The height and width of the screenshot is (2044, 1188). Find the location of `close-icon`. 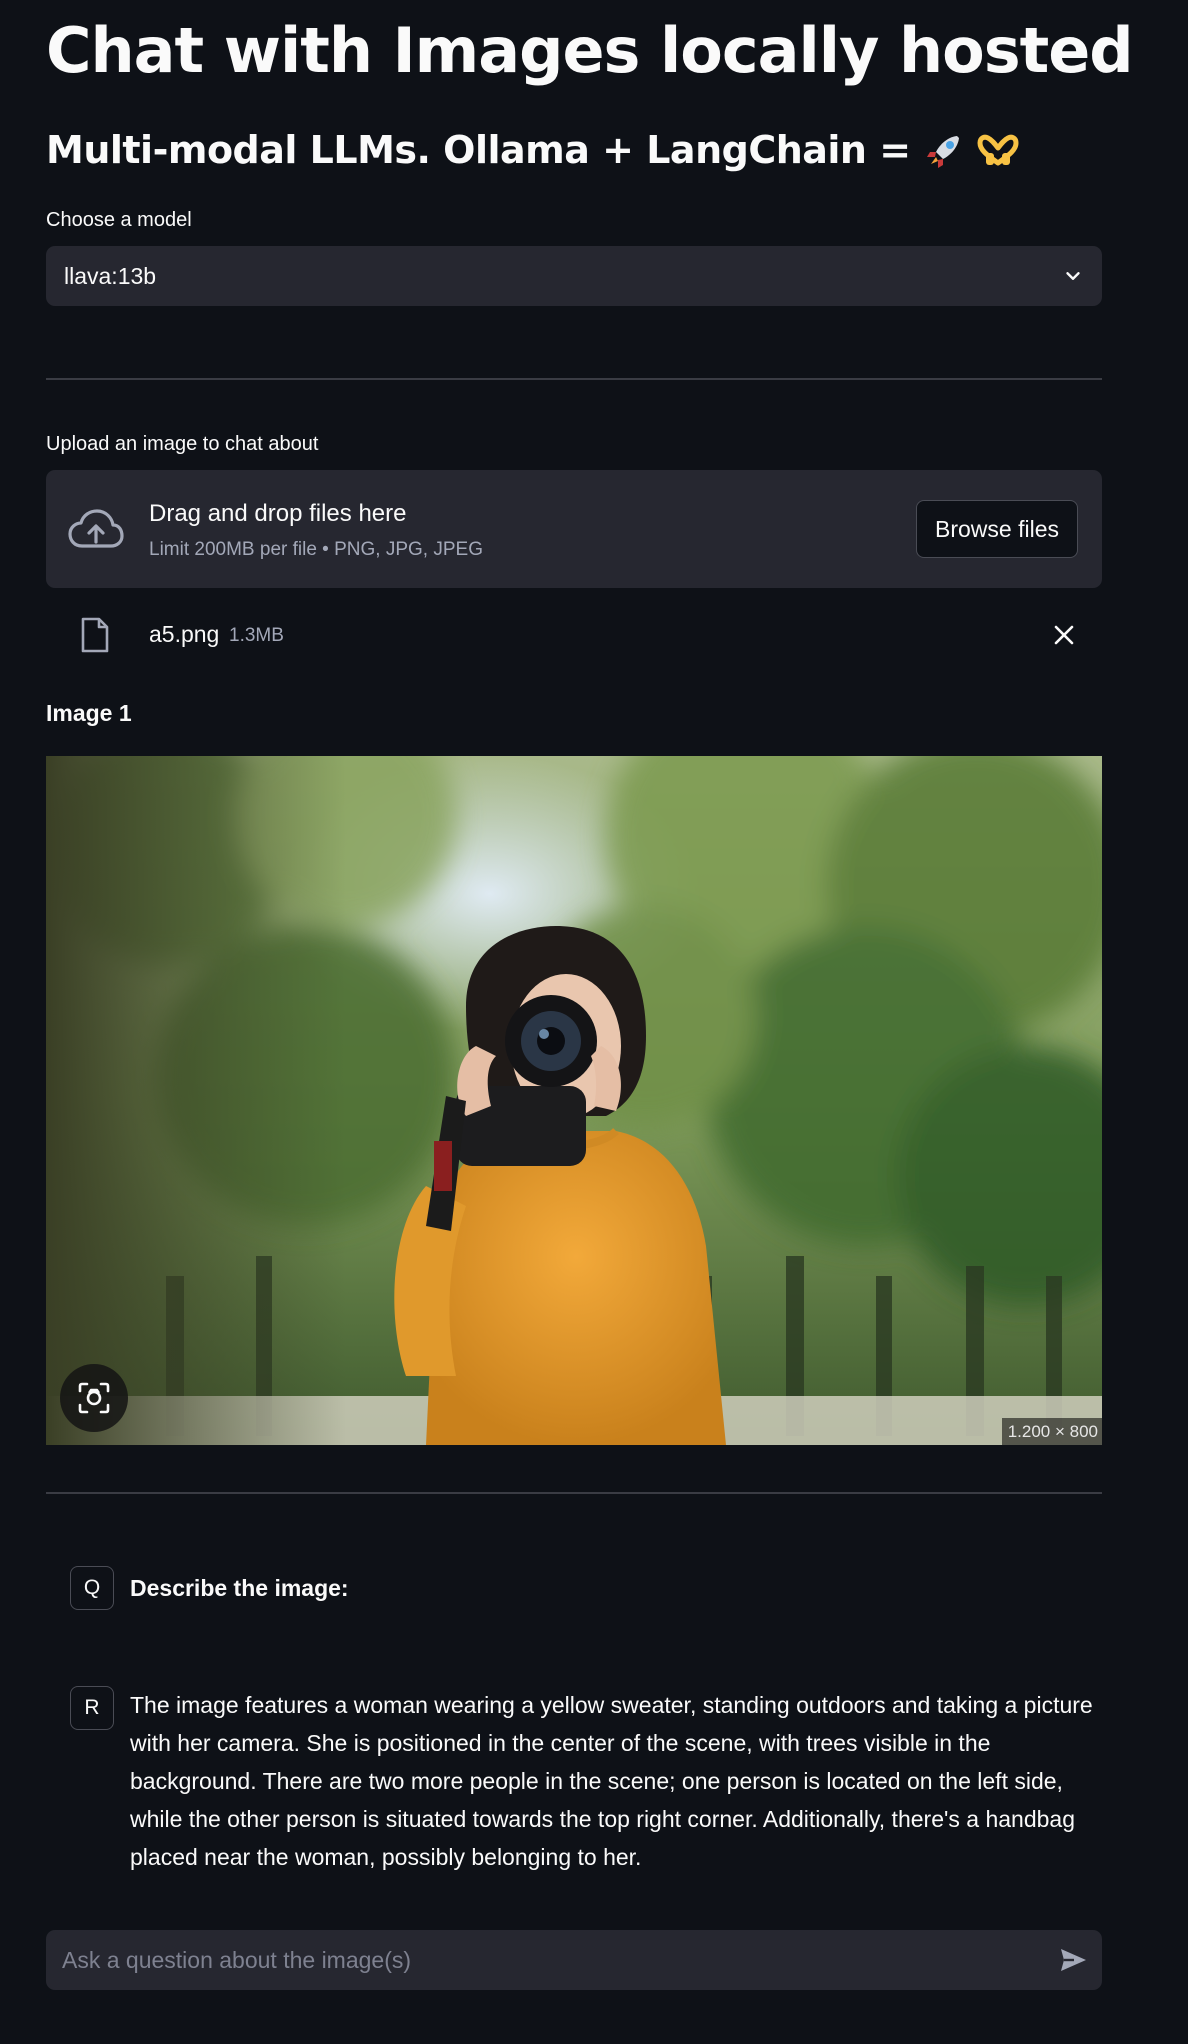

close-icon is located at coordinates (1064, 635).